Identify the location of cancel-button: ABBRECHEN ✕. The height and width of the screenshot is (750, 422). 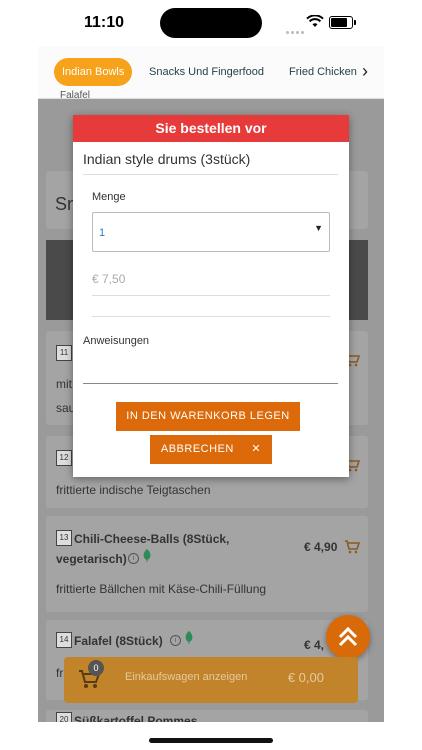
(211, 449).